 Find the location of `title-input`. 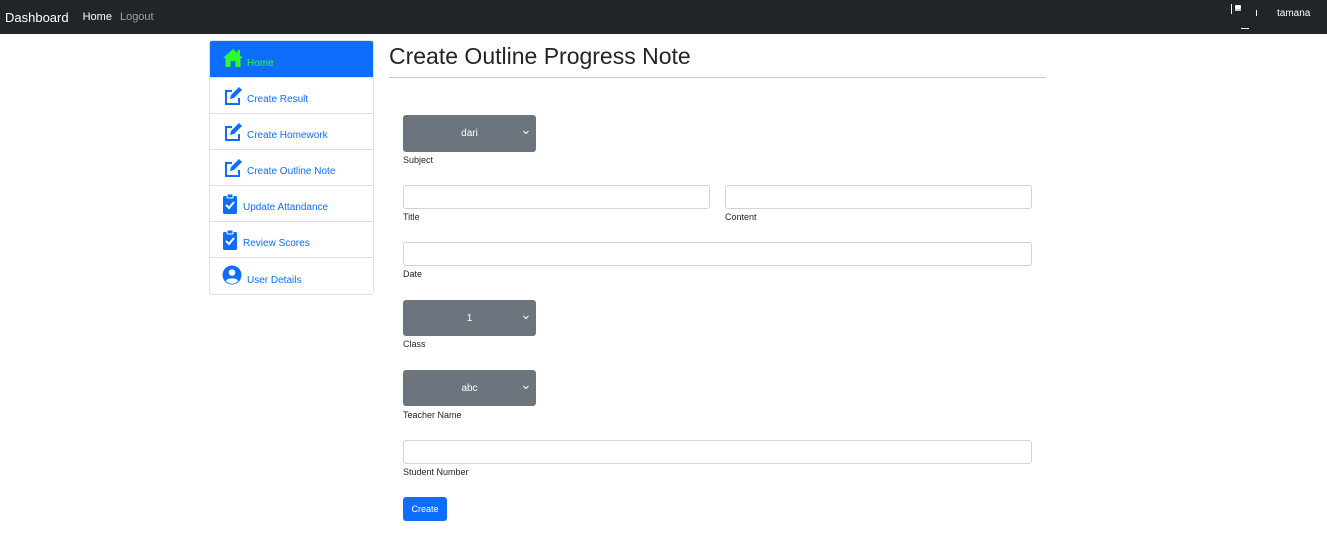

title-input is located at coordinates (556, 197).